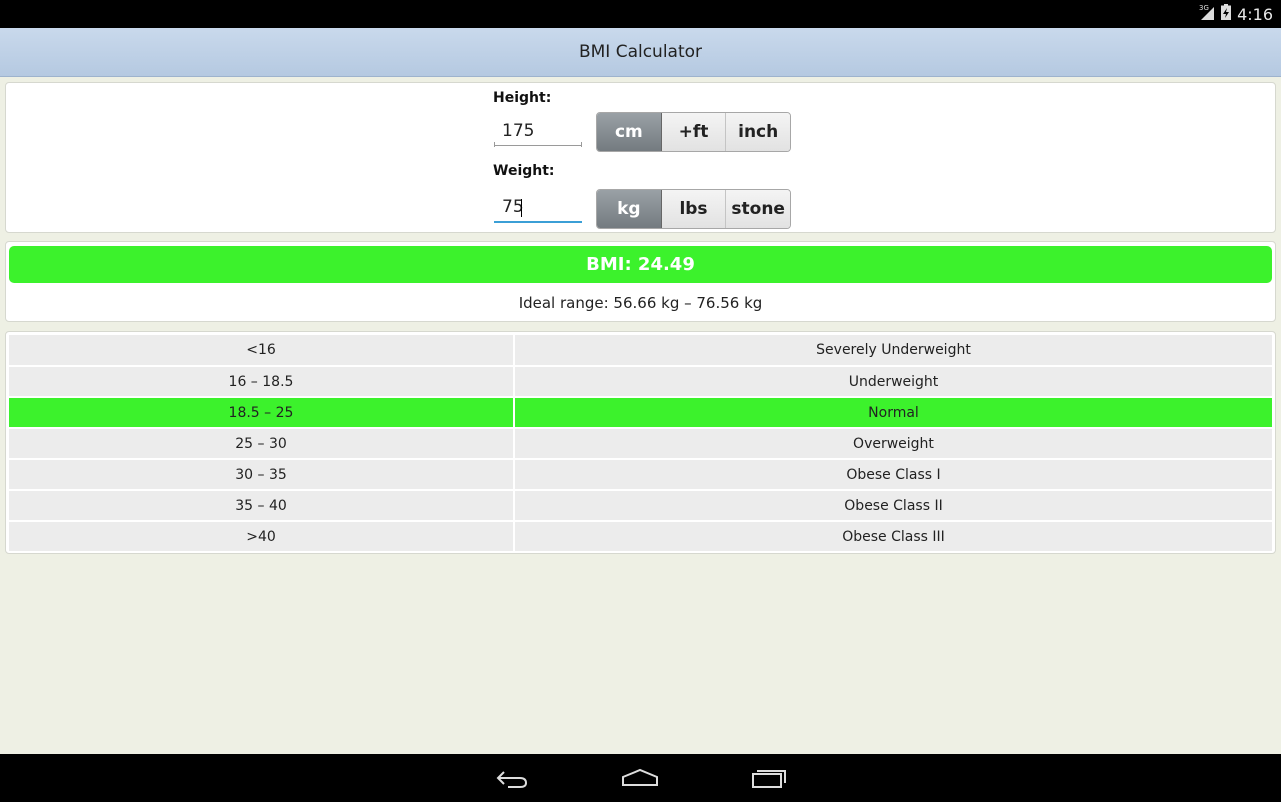 The image size is (1281, 802). What do you see at coordinates (893, 506) in the screenshot?
I see `bmi-category-cell: Obese Class II` at bounding box center [893, 506].